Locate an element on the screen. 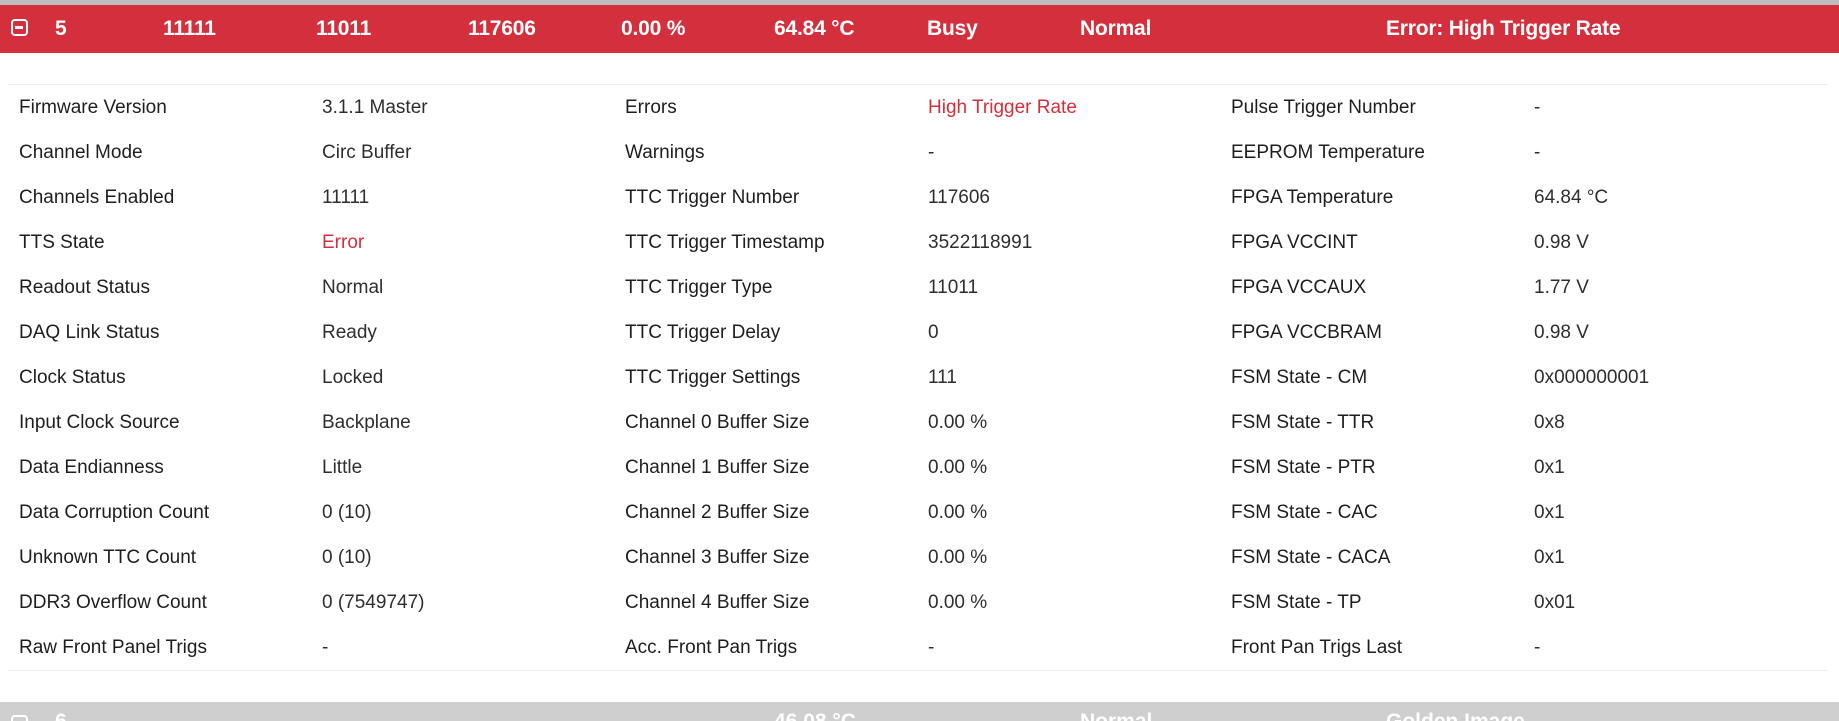  detail-value: 0 (7549747) is located at coordinates (373, 602).